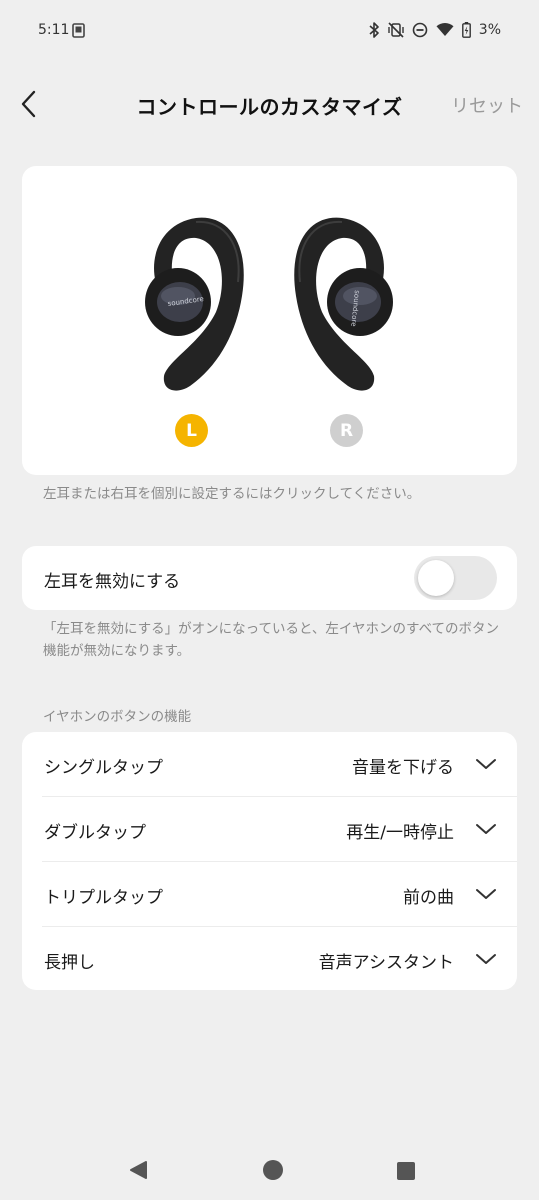 This screenshot has height=1200, width=539. I want to click on navigation-bar, so click(269, 1170).